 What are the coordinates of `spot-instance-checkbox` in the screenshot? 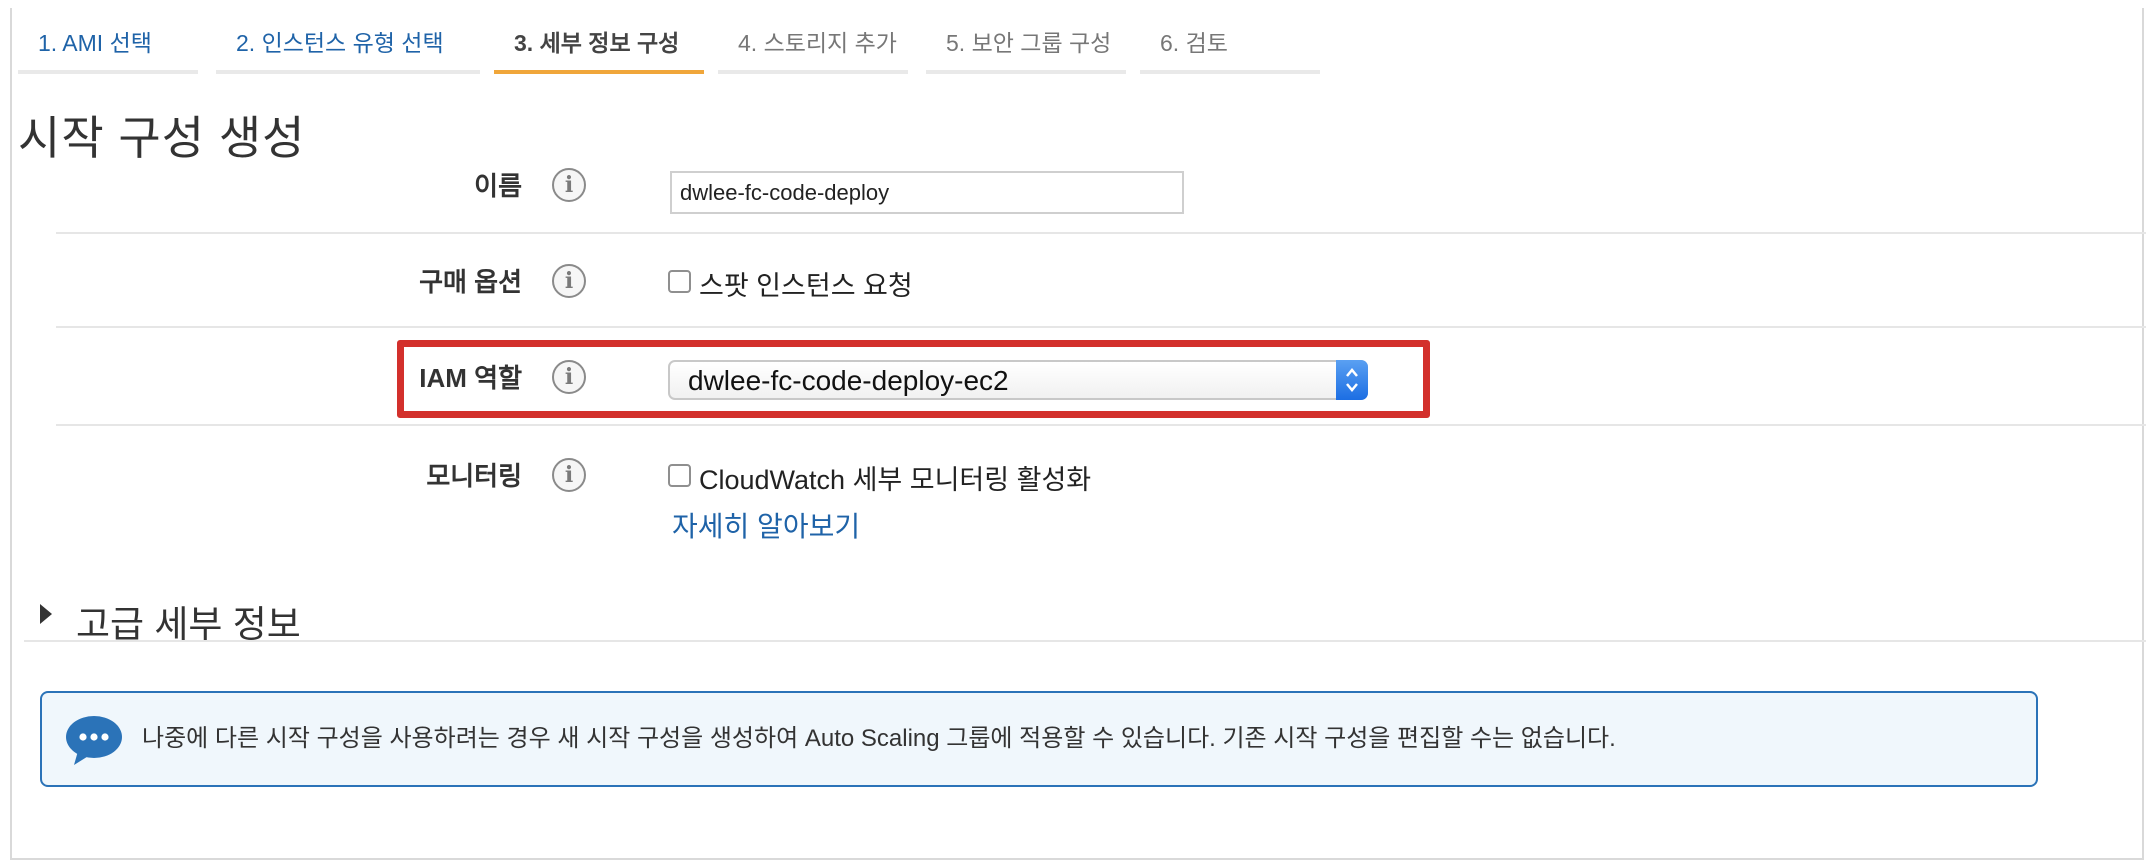 It's located at (679, 281).